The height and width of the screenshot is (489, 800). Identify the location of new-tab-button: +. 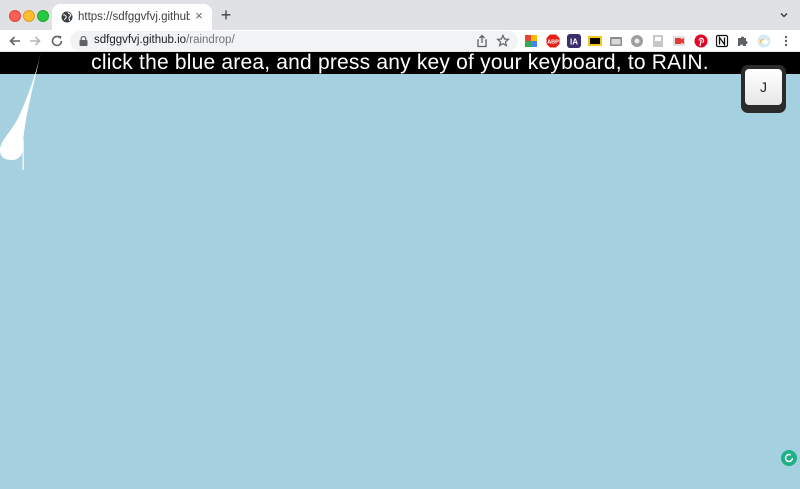
(226, 15).